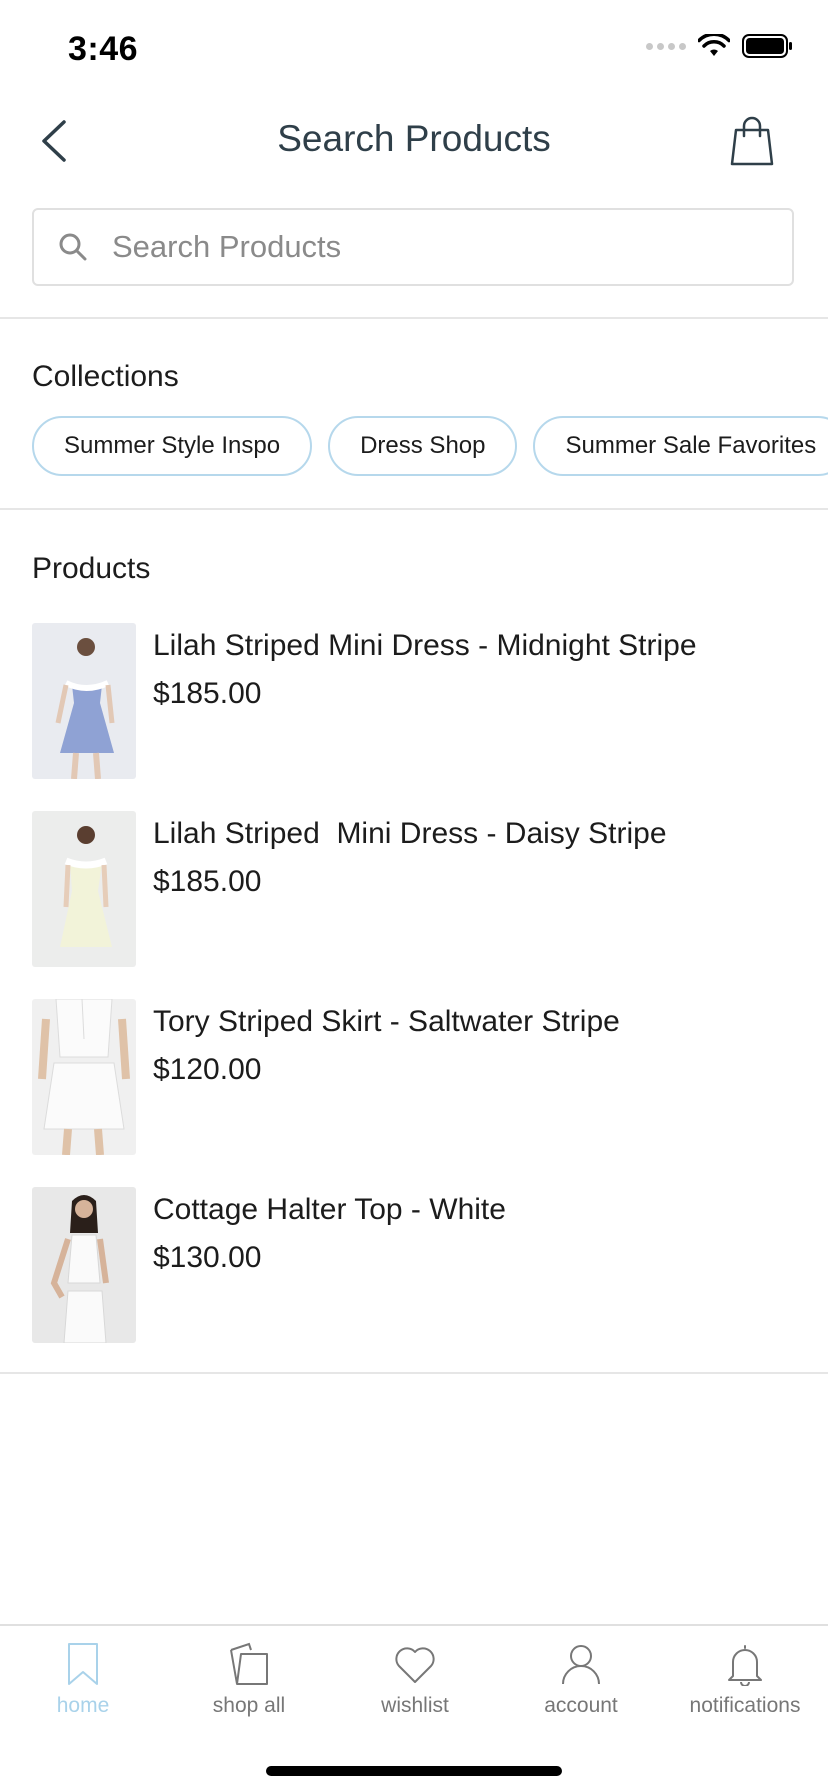 This screenshot has height=1792, width=828. What do you see at coordinates (430, 1265) in the screenshot?
I see `product-row: Cottage Halter Top - White $130.00` at bounding box center [430, 1265].